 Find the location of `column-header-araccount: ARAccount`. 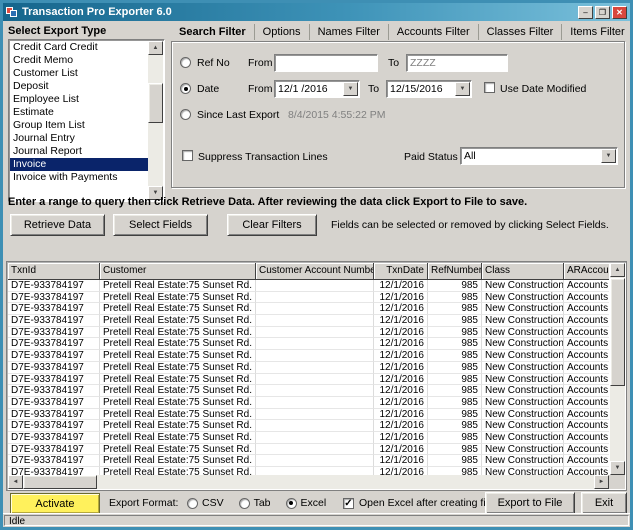

column-header-araccount: ARAccount is located at coordinates (586, 271).